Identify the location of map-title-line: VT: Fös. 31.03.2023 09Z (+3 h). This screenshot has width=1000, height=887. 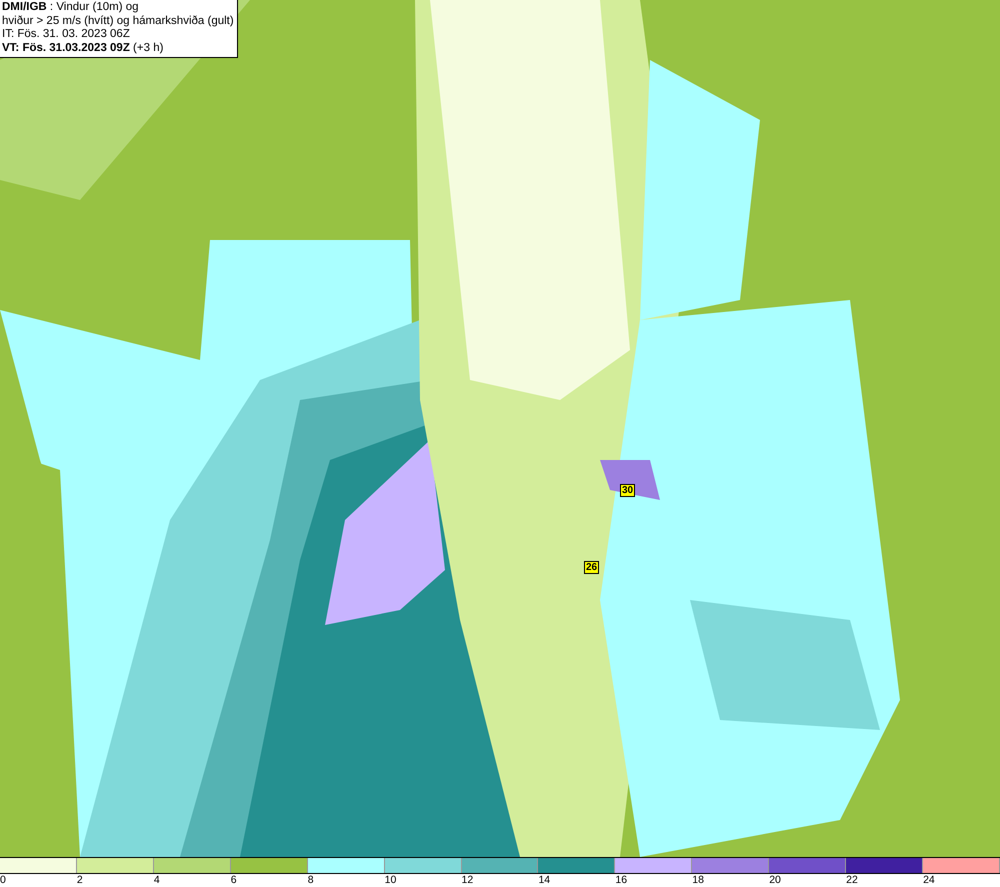
(83, 48).